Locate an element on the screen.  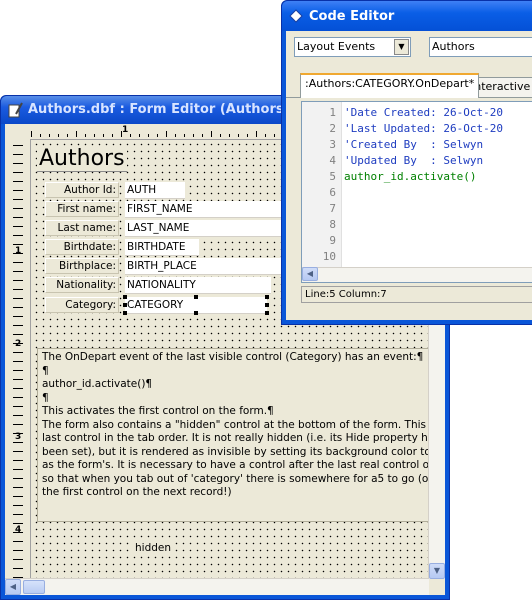
form-title-text: Authors is located at coordinates (82, 159).